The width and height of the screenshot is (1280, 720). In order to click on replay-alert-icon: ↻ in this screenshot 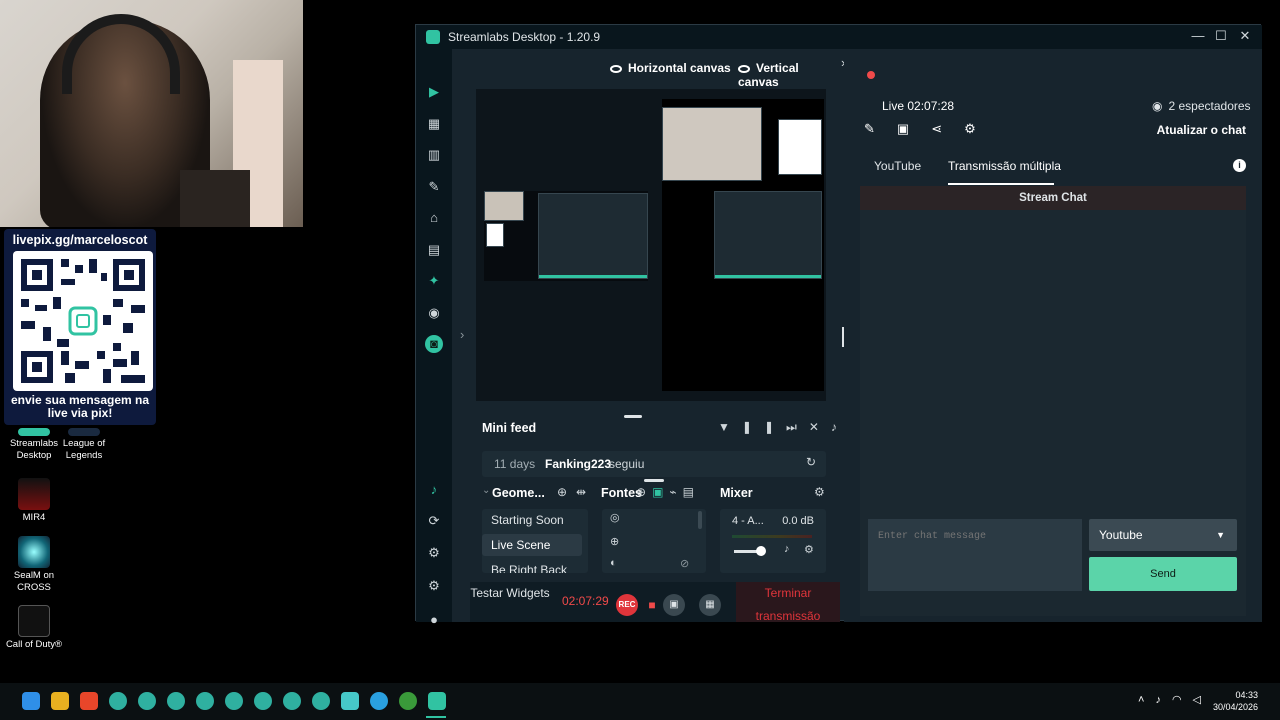, I will do `click(811, 462)`.